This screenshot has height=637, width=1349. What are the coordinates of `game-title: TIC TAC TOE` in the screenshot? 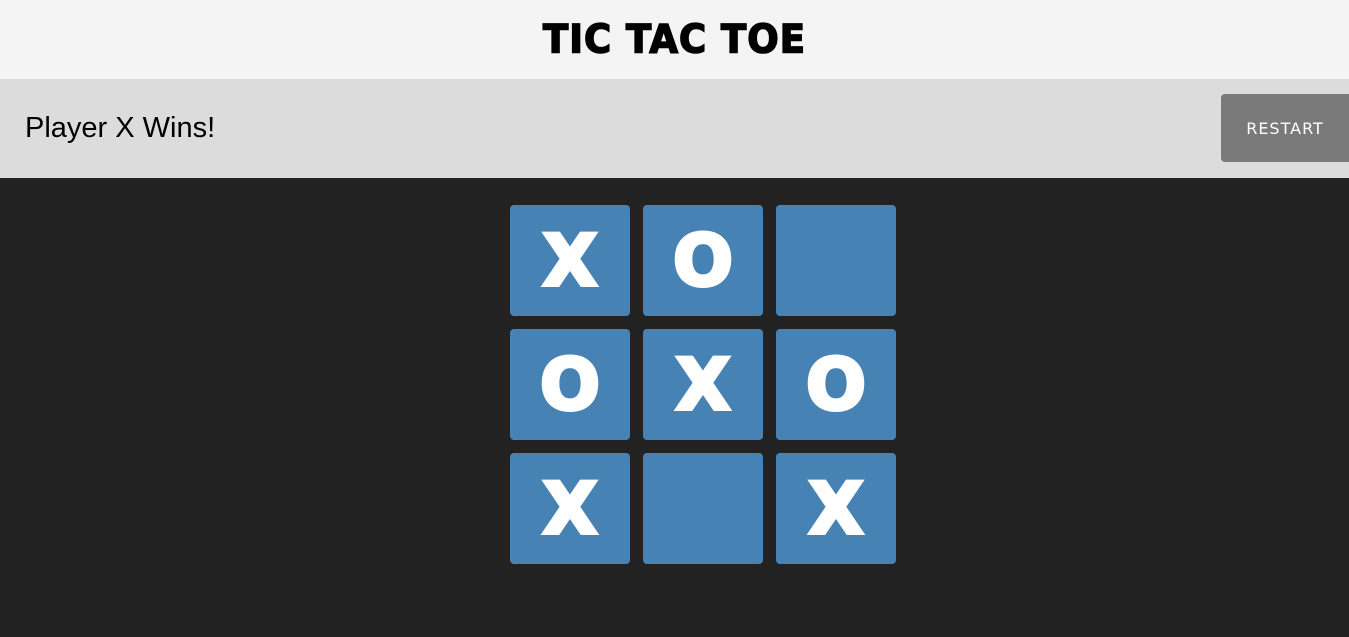 It's located at (674, 39).